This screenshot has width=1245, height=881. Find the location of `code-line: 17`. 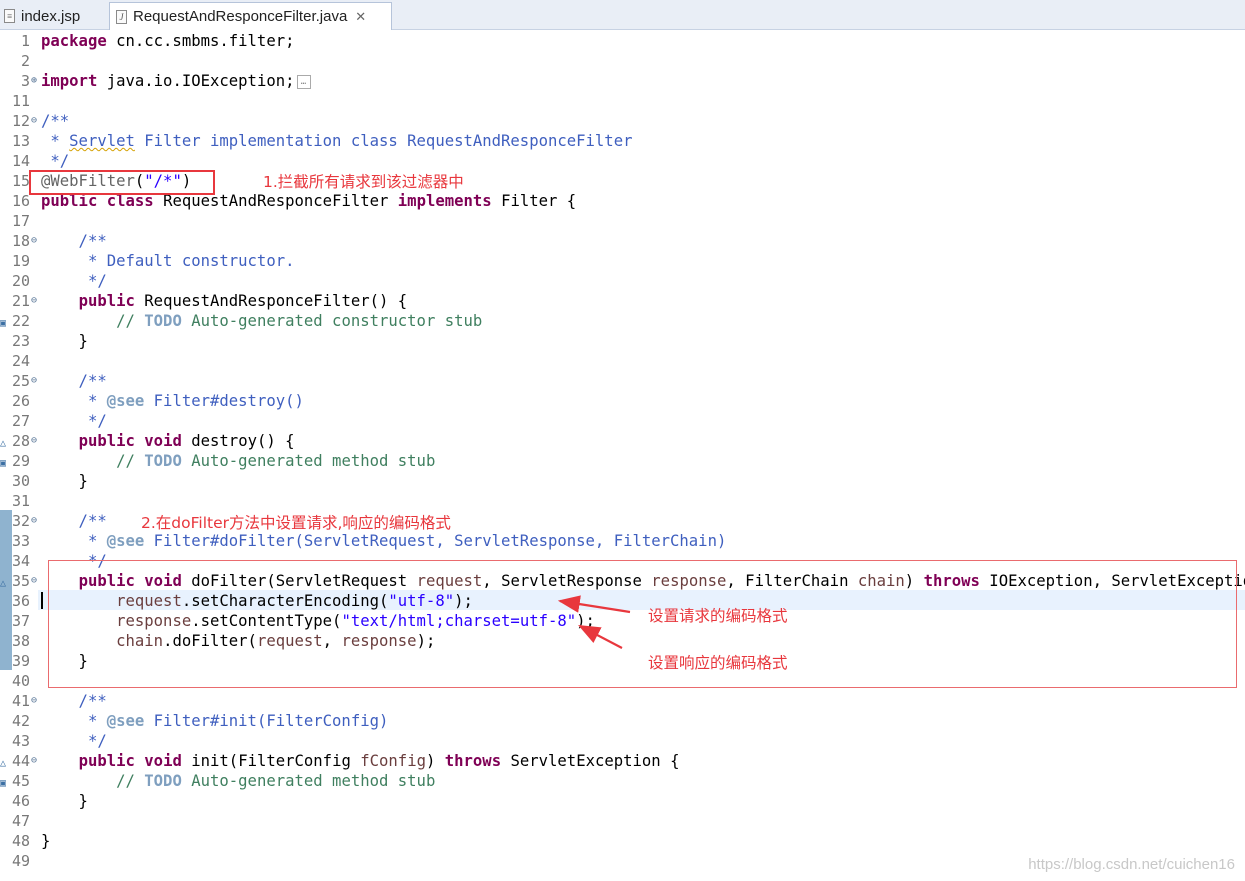

code-line: 17 is located at coordinates (622, 221).